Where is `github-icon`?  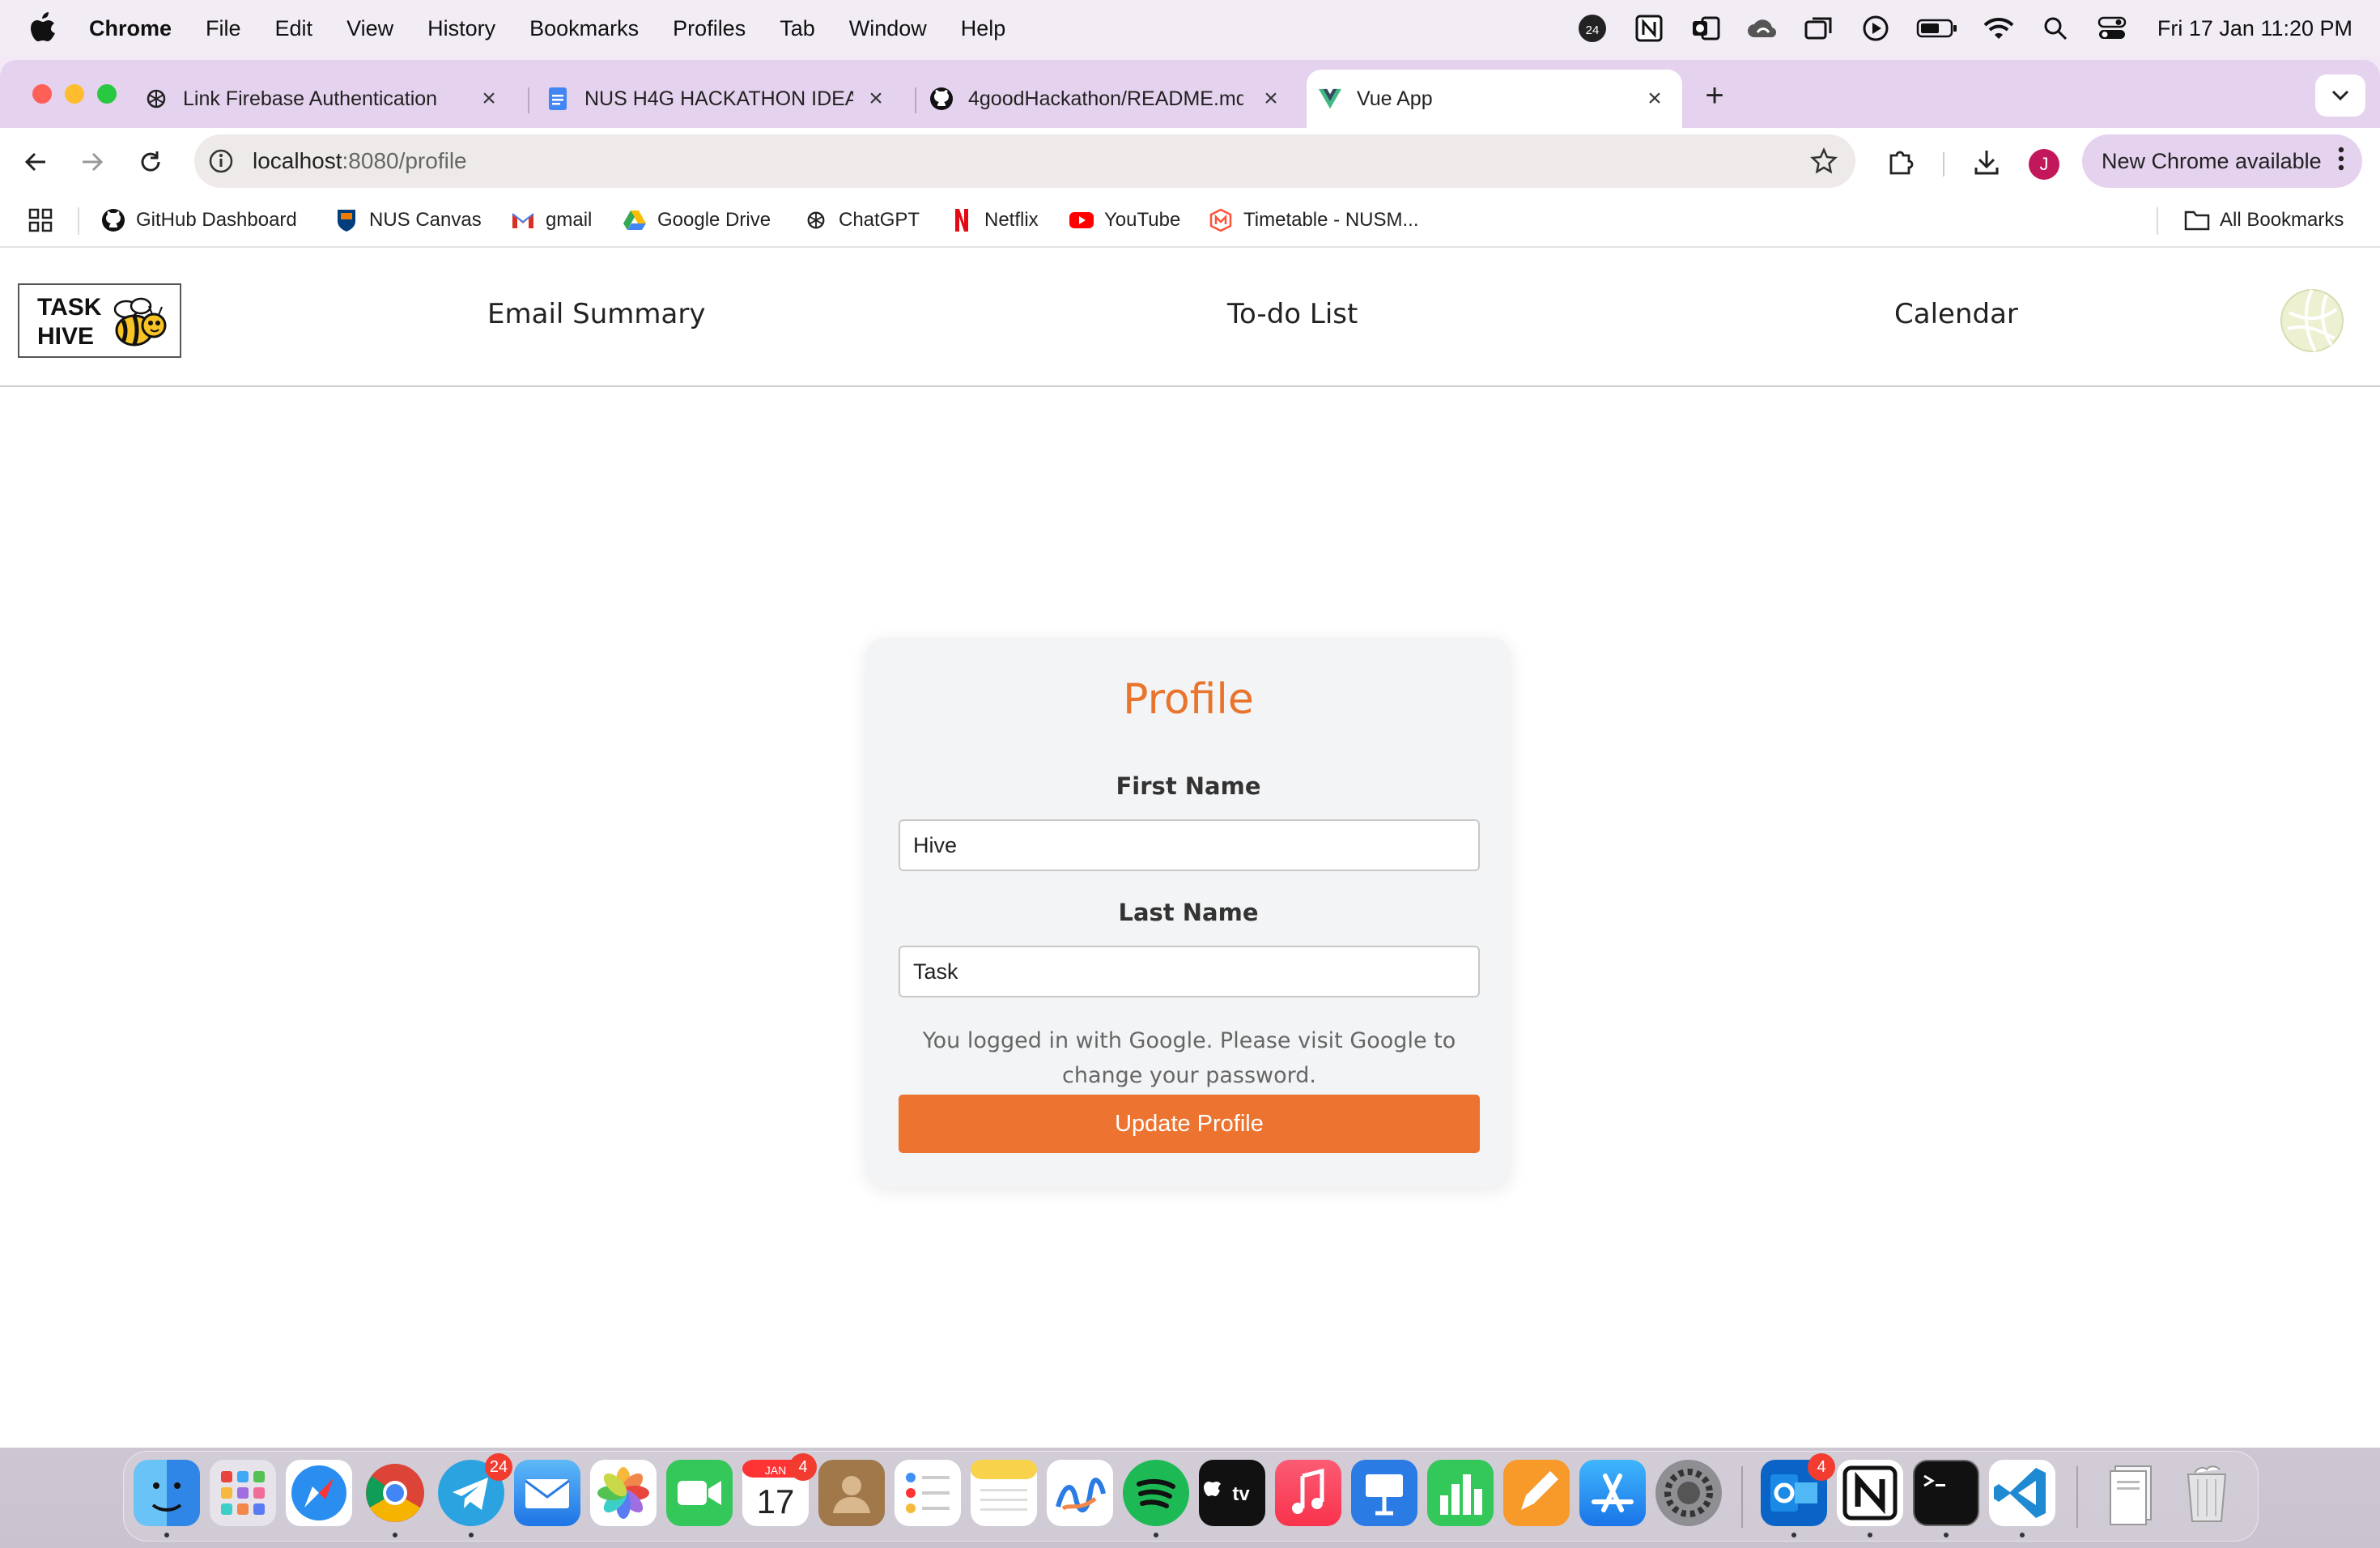 github-icon is located at coordinates (113, 220).